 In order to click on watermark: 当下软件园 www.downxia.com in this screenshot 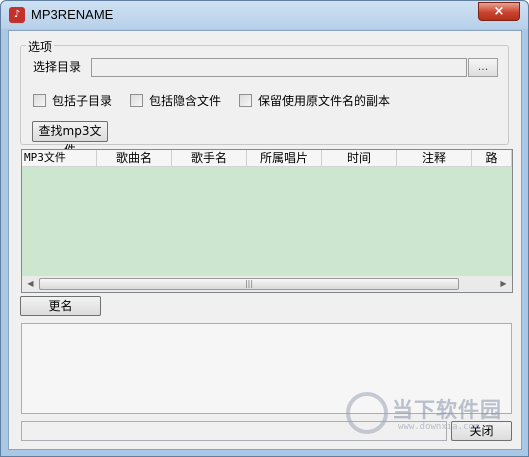, I will do `click(431, 416)`.